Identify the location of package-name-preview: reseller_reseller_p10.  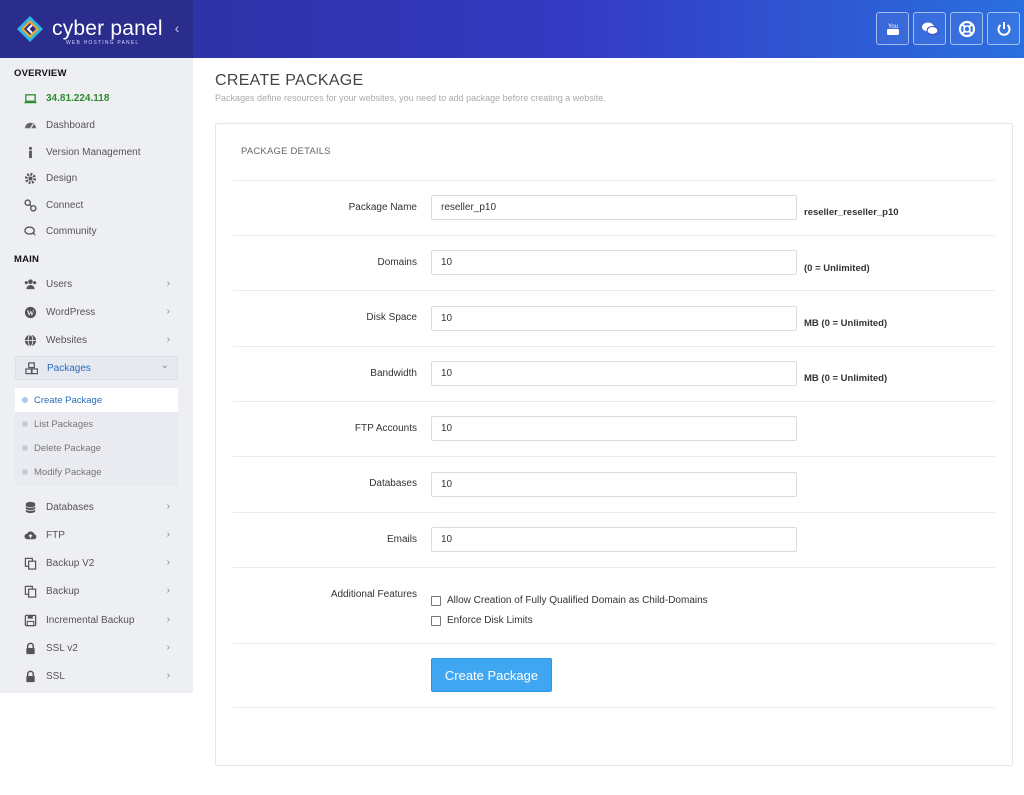
(851, 212).